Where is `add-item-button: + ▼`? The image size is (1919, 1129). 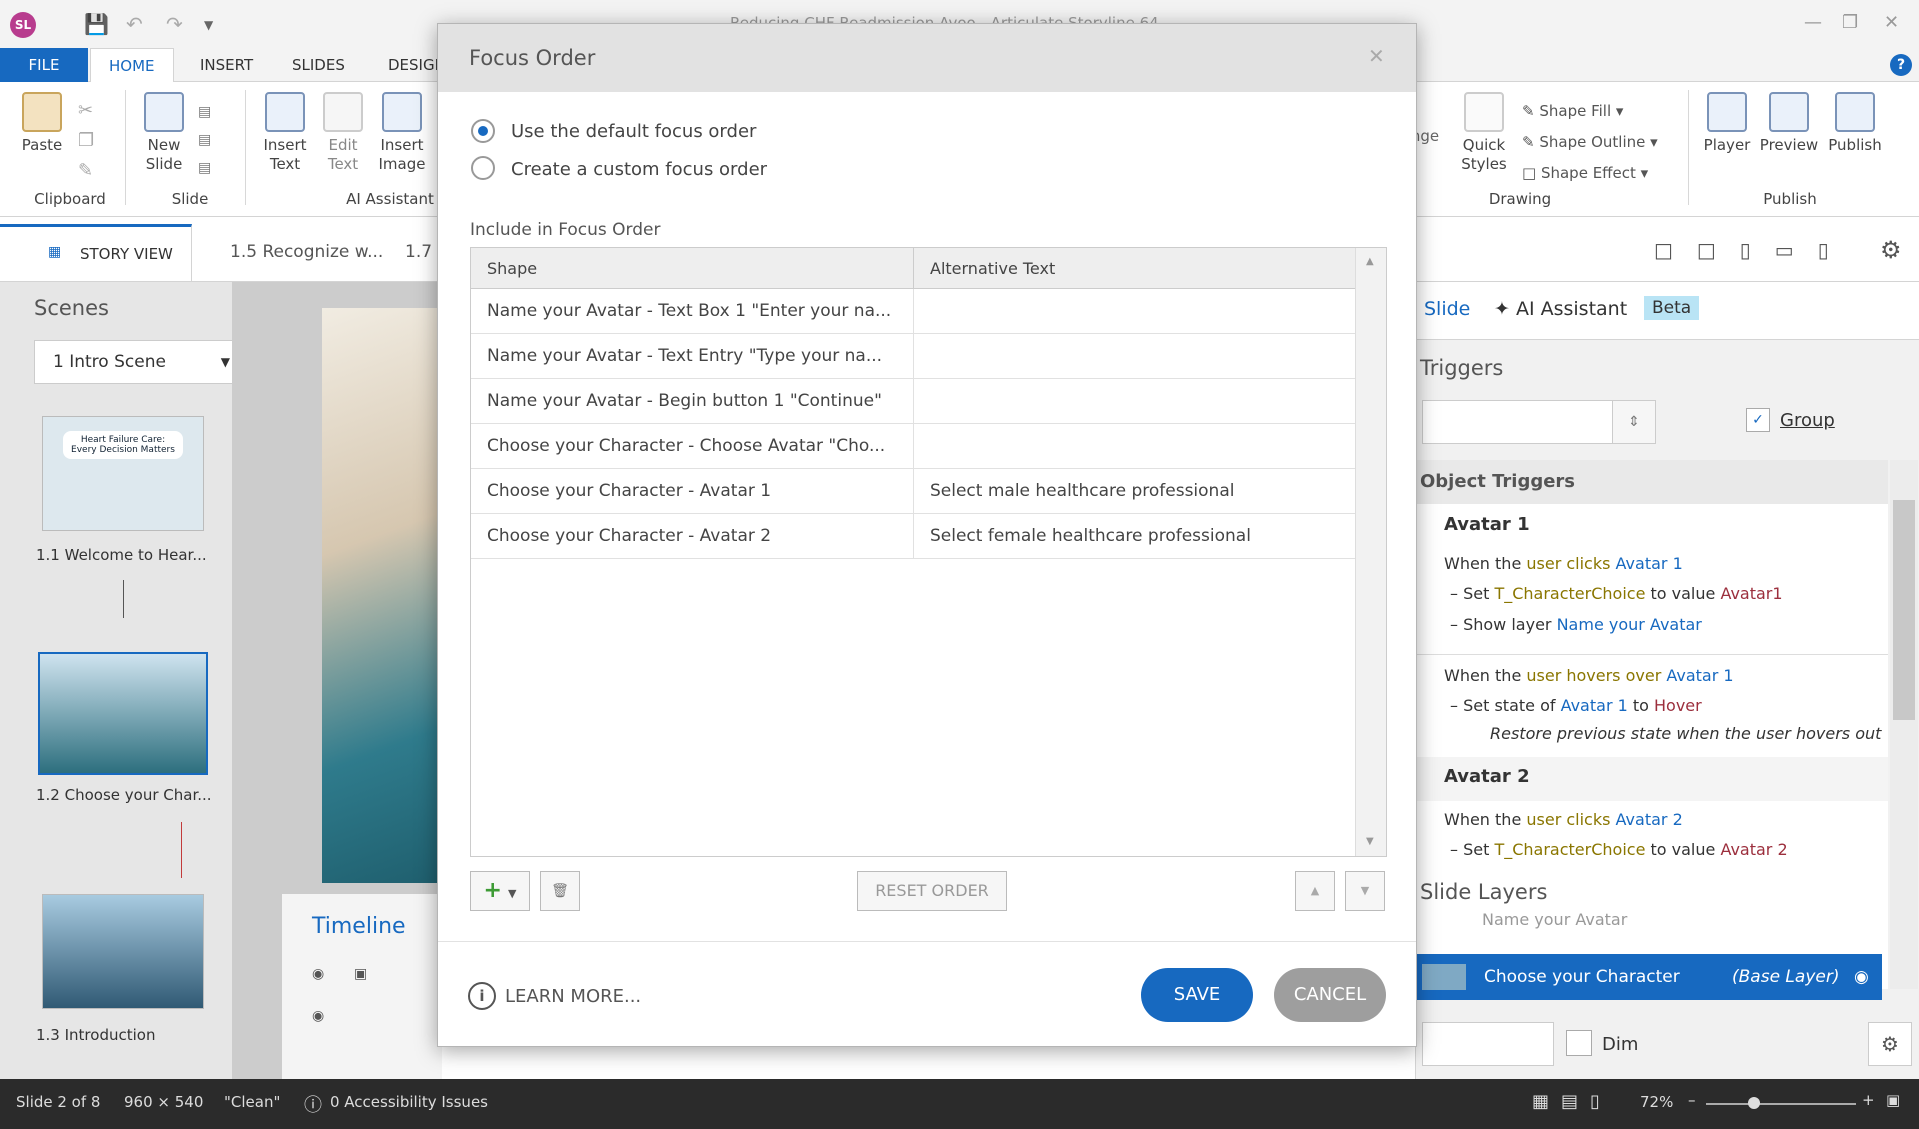
add-item-button: + ▼ is located at coordinates (500, 891).